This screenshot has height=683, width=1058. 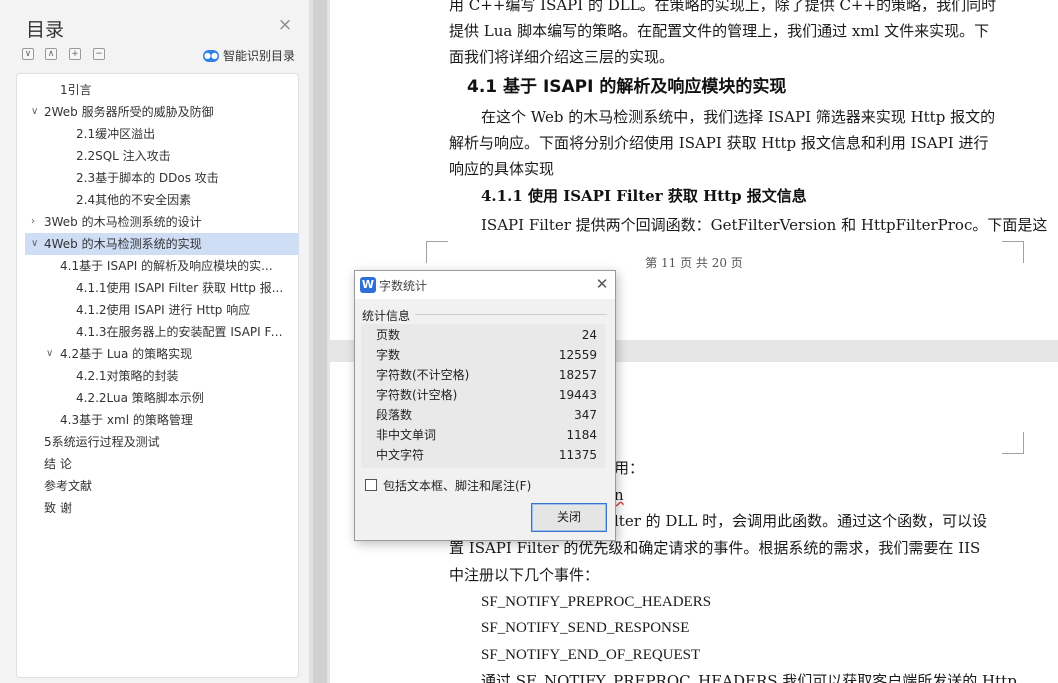 I want to click on toc-item-label: 结 论, so click(x=58, y=464).